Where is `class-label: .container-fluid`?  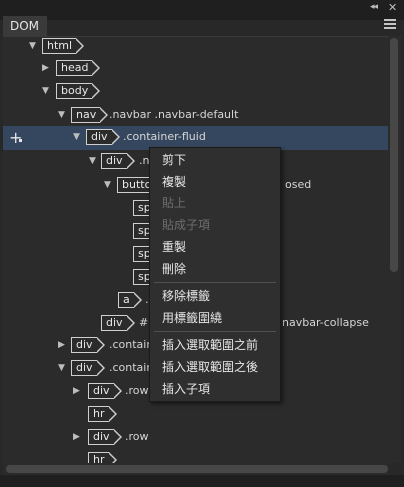 class-label: .container-fluid is located at coordinates (164, 136).